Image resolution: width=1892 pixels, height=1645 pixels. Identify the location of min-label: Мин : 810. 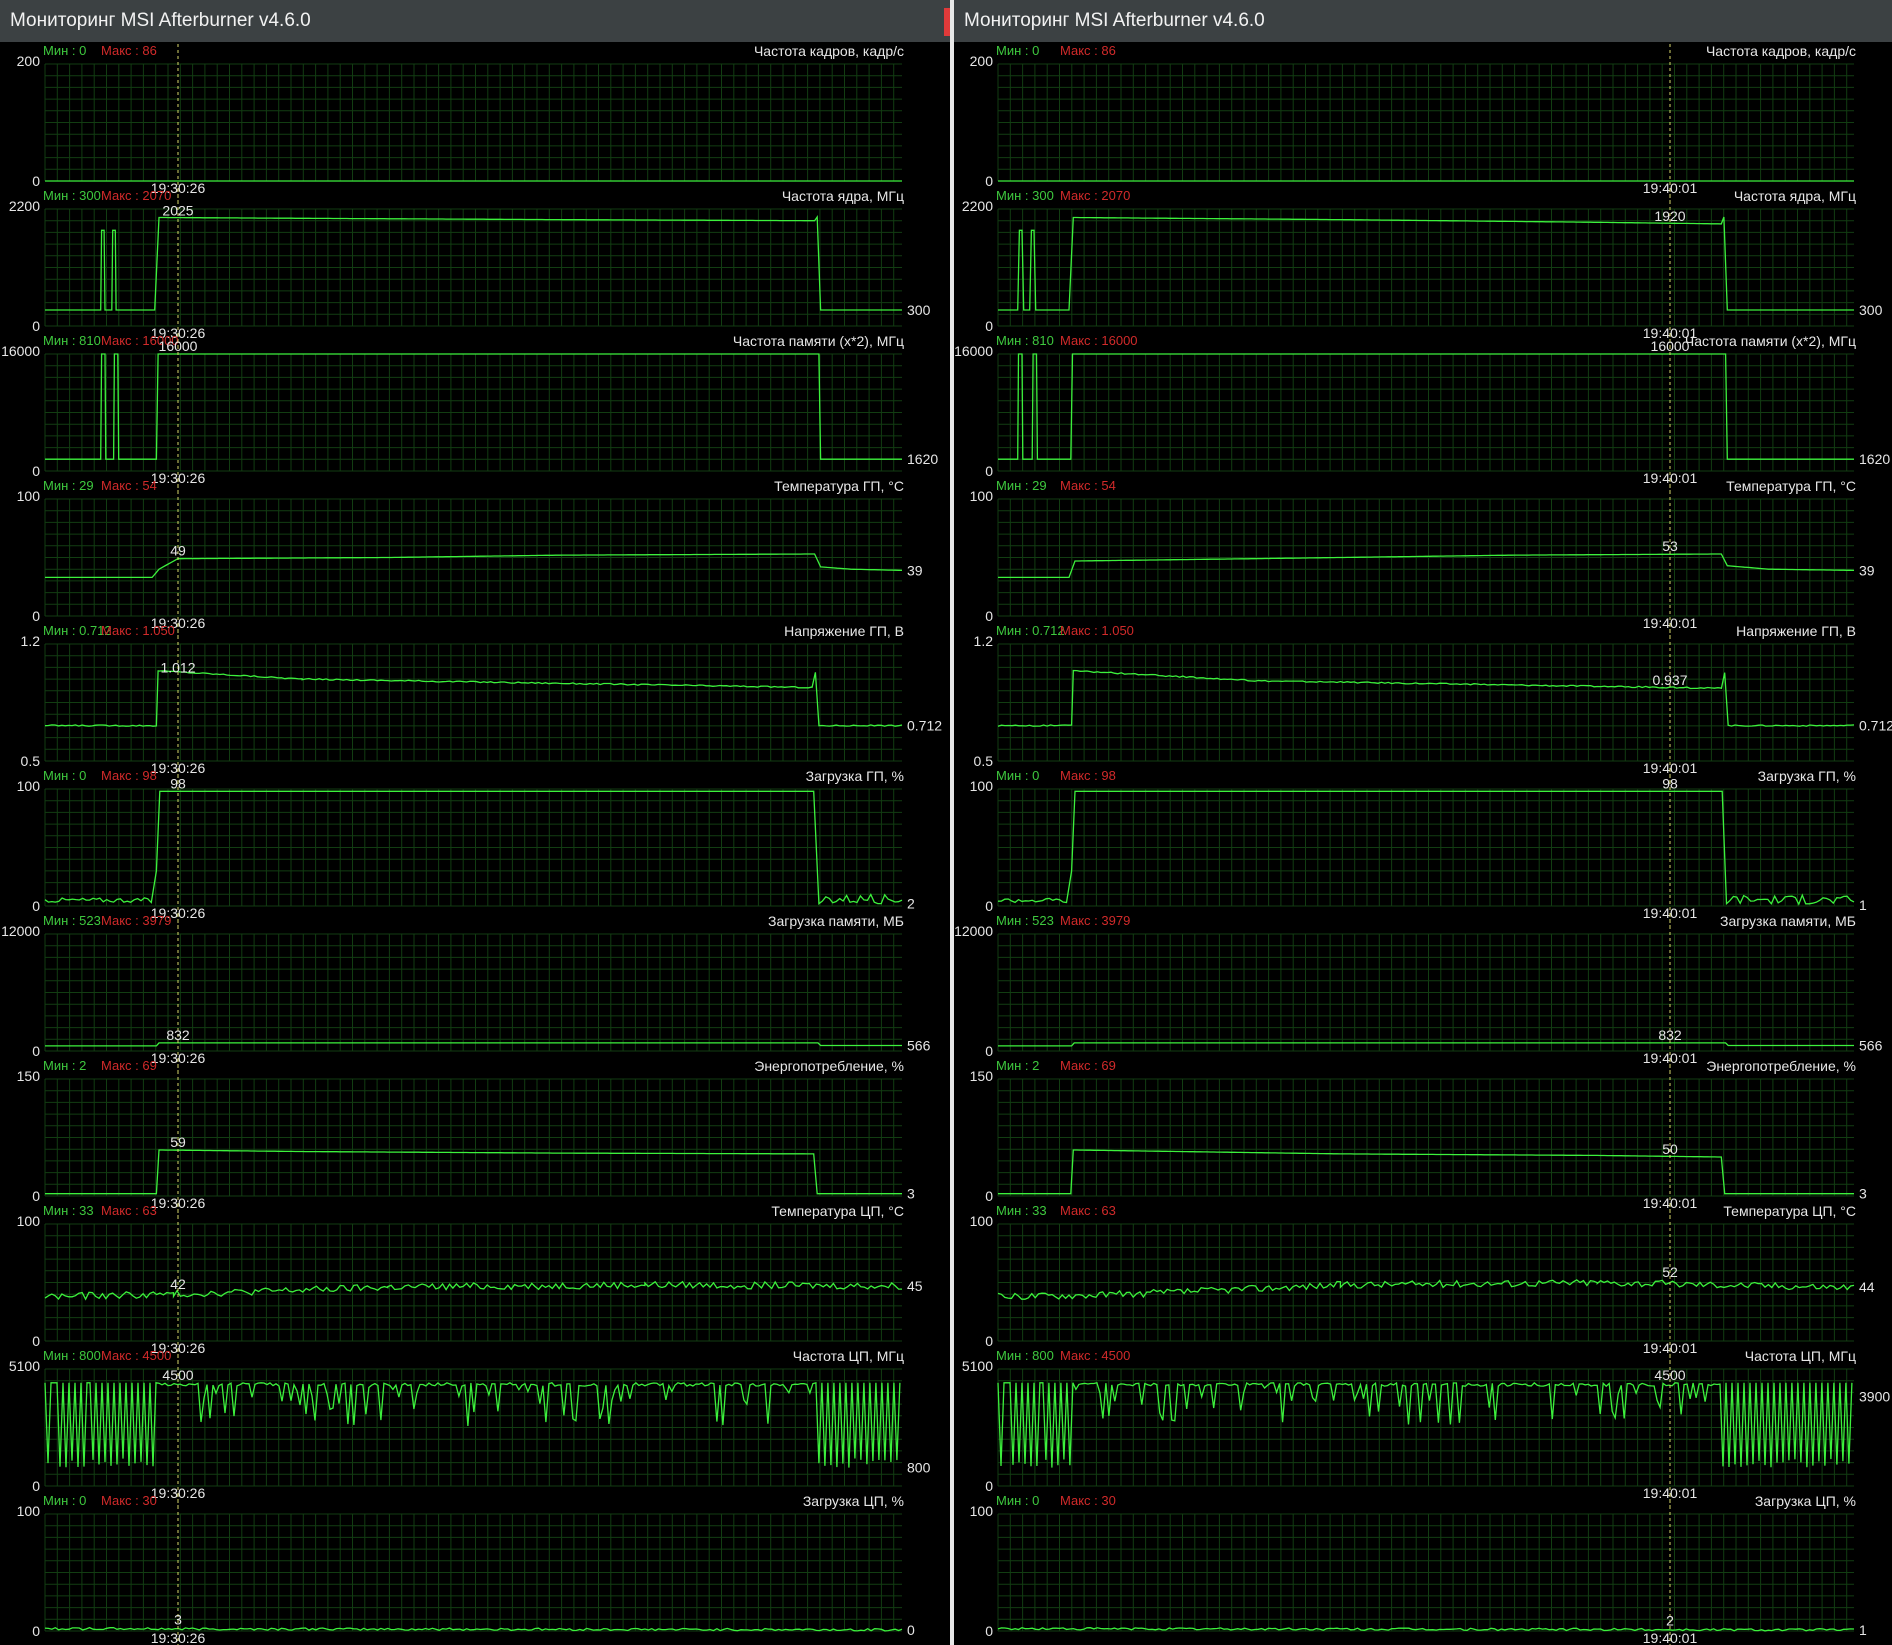
(72, 340).